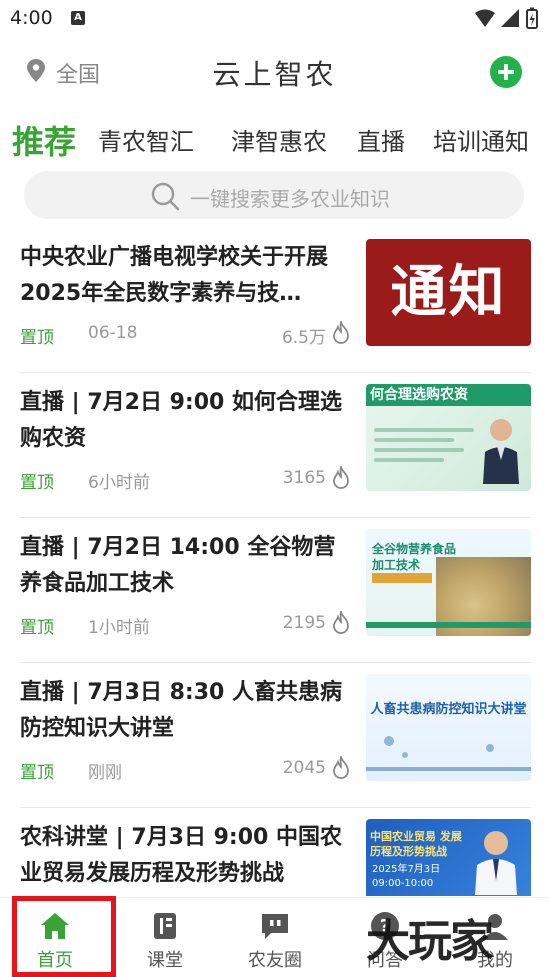  I want to click on thumbnail-caption: 何合理选购农资, so click(448, 395).